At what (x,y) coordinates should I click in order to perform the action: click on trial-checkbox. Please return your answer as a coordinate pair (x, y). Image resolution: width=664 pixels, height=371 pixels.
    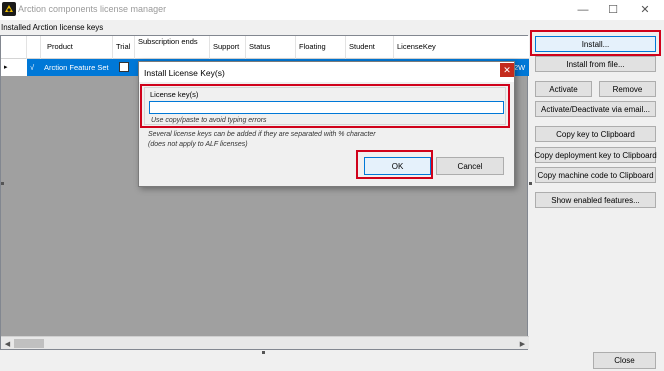
    Looking at the image, I should click on (124, 67).